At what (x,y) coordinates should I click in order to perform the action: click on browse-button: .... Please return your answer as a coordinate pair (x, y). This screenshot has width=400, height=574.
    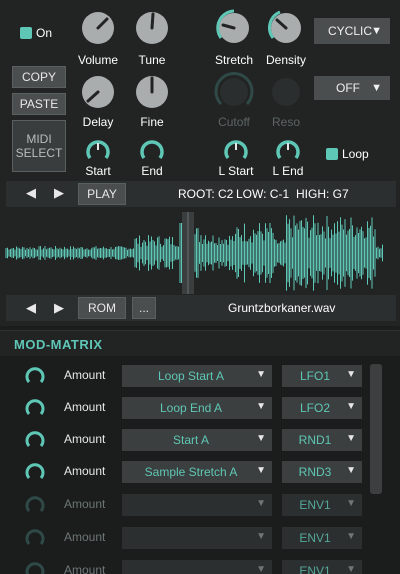
    Looking at the image, I should click on (144, 308).